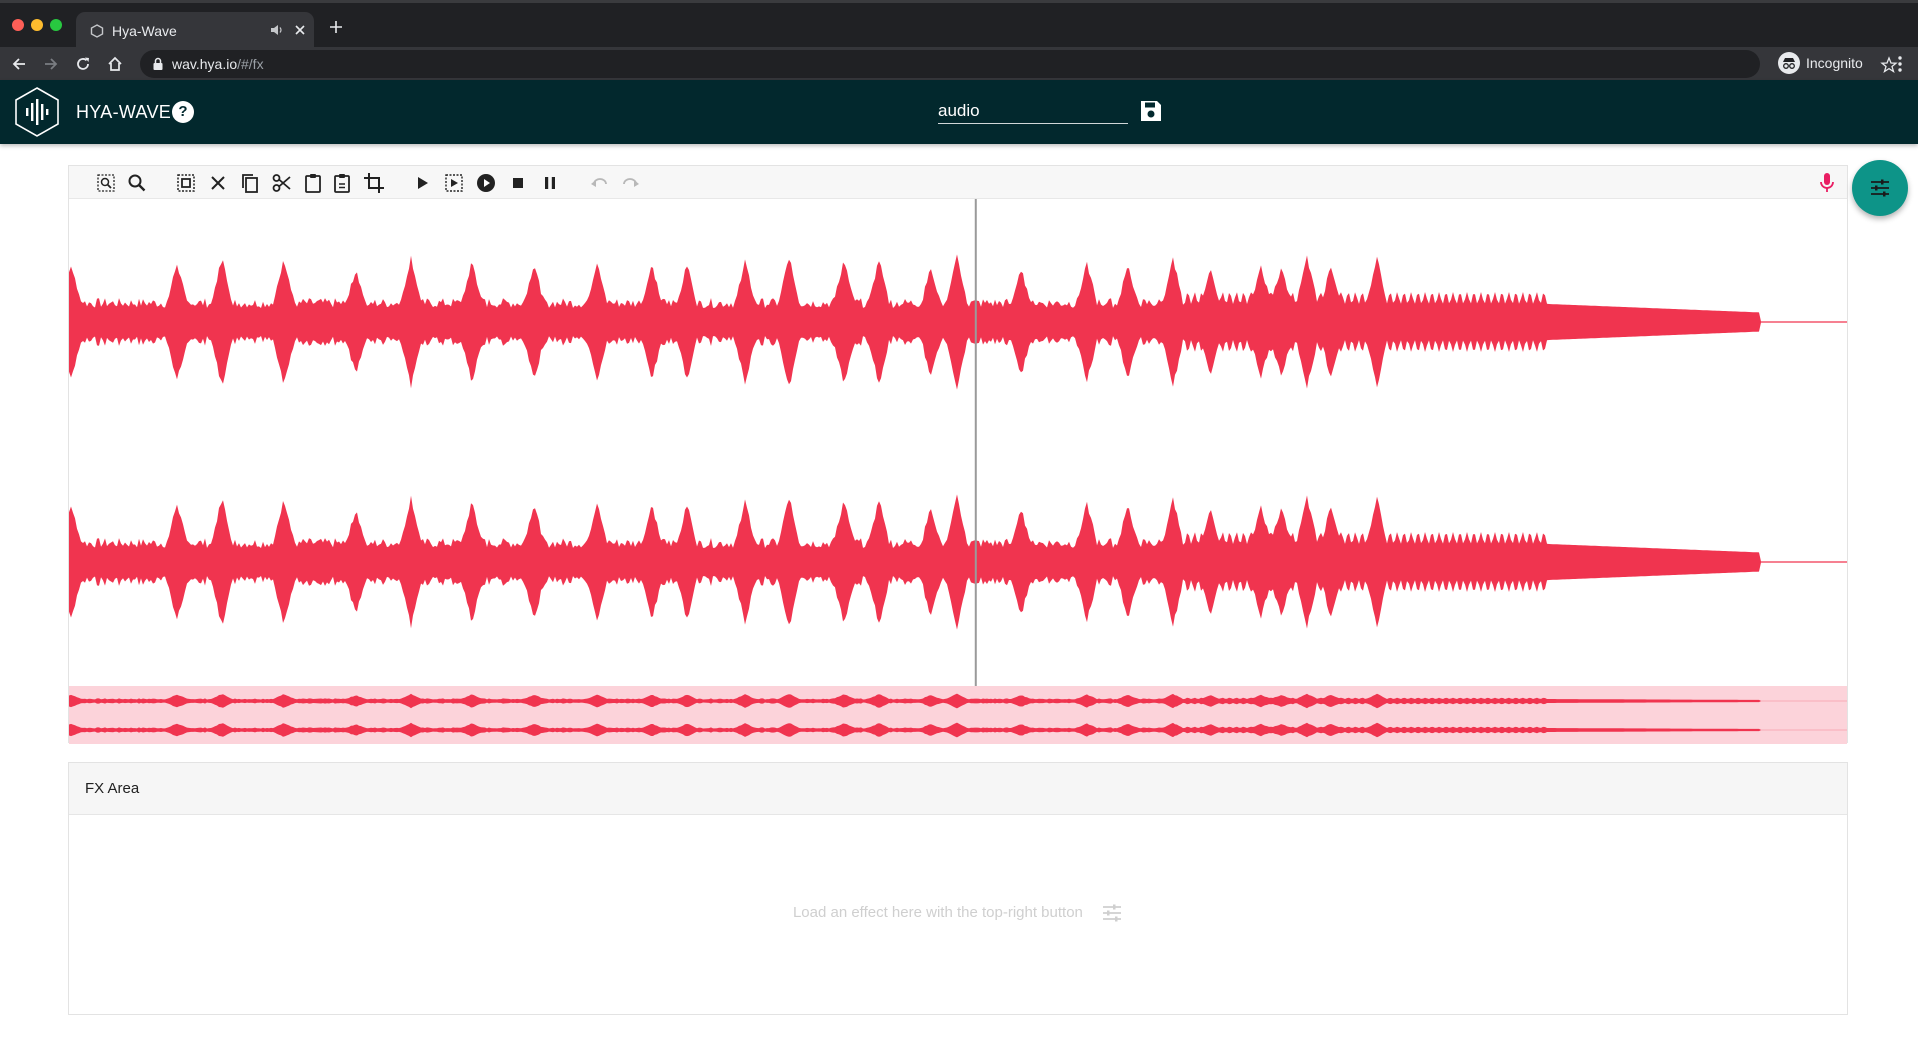  What do you see at coordinates (115, 64) in the screenshot?
I see `home-icon` at bounding box center [115, 64].